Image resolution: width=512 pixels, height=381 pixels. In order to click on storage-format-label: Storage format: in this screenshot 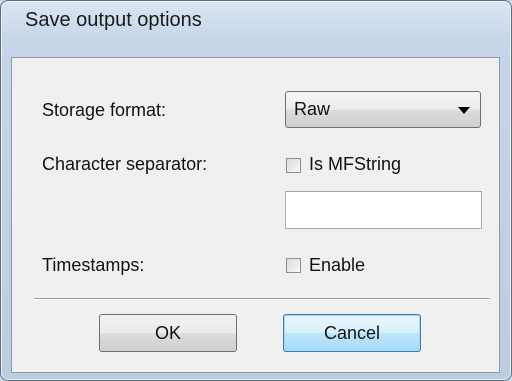, I will do `click(104, 110)`.